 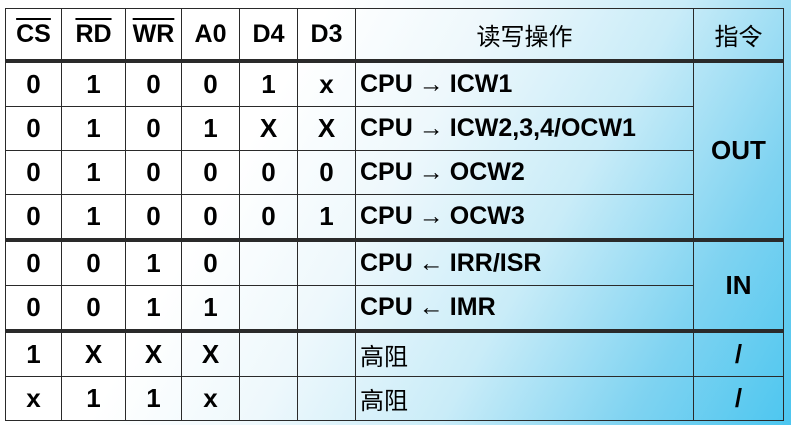 I want to click on cell-operation: CPU → OCW3, so click(x=524, y=217).